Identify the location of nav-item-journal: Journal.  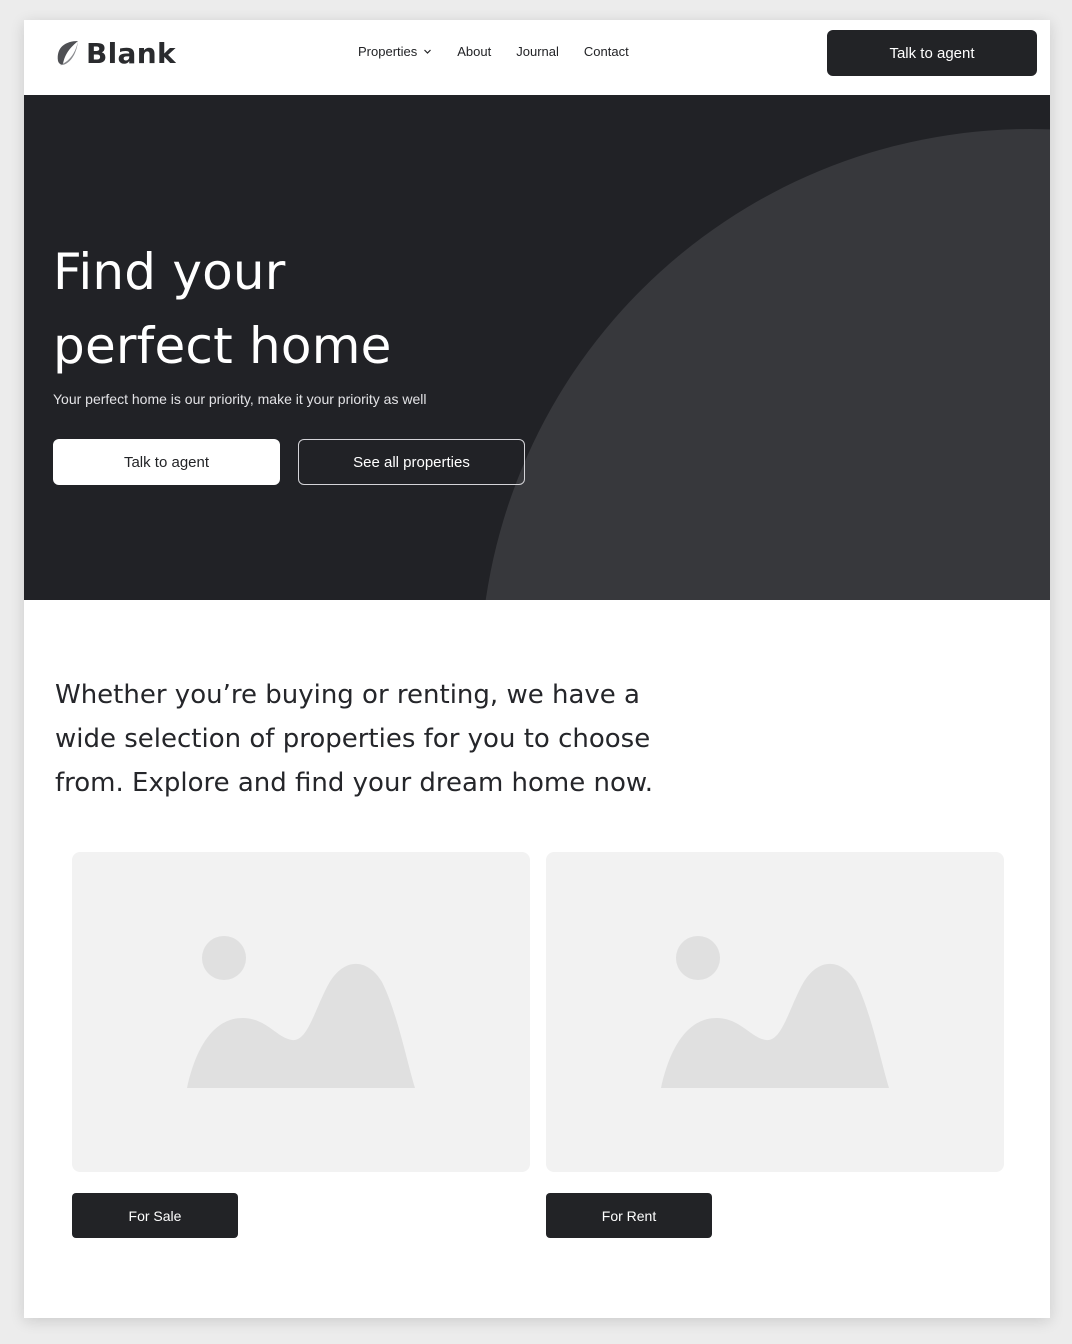
(537, 51).